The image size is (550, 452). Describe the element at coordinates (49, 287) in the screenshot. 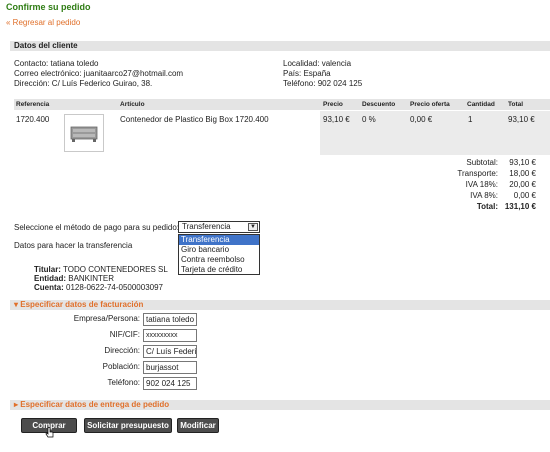

I see `bank-account-label: Cuenta:` at that location.